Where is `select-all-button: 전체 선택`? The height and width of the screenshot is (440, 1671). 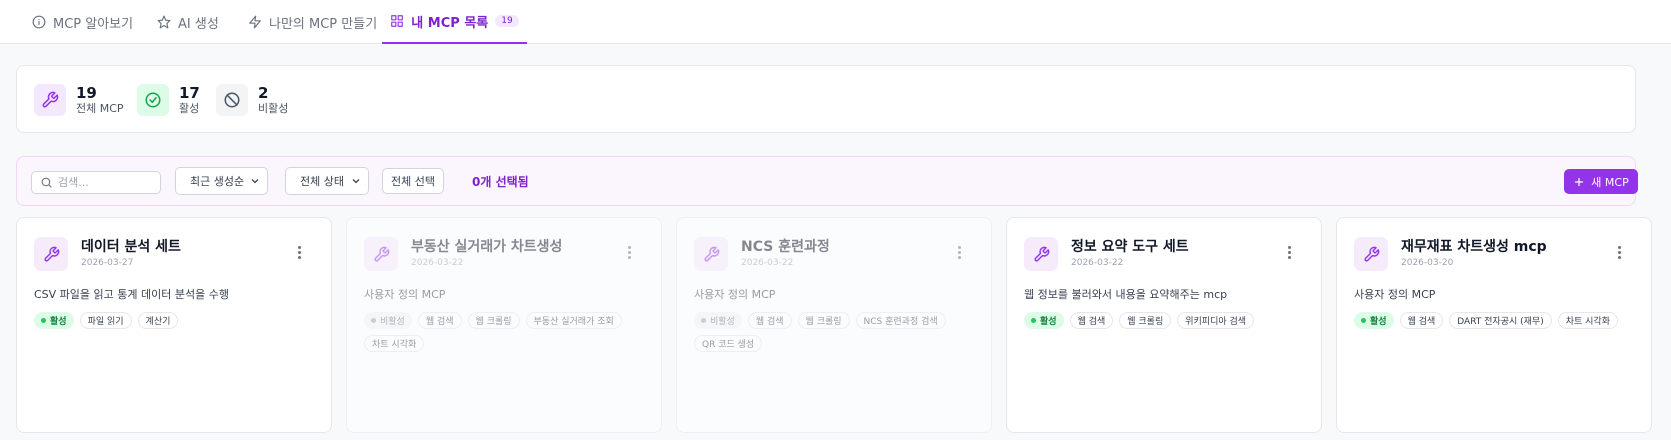 select-all-button: 전체 선택 is located at coordinates (413, 181).